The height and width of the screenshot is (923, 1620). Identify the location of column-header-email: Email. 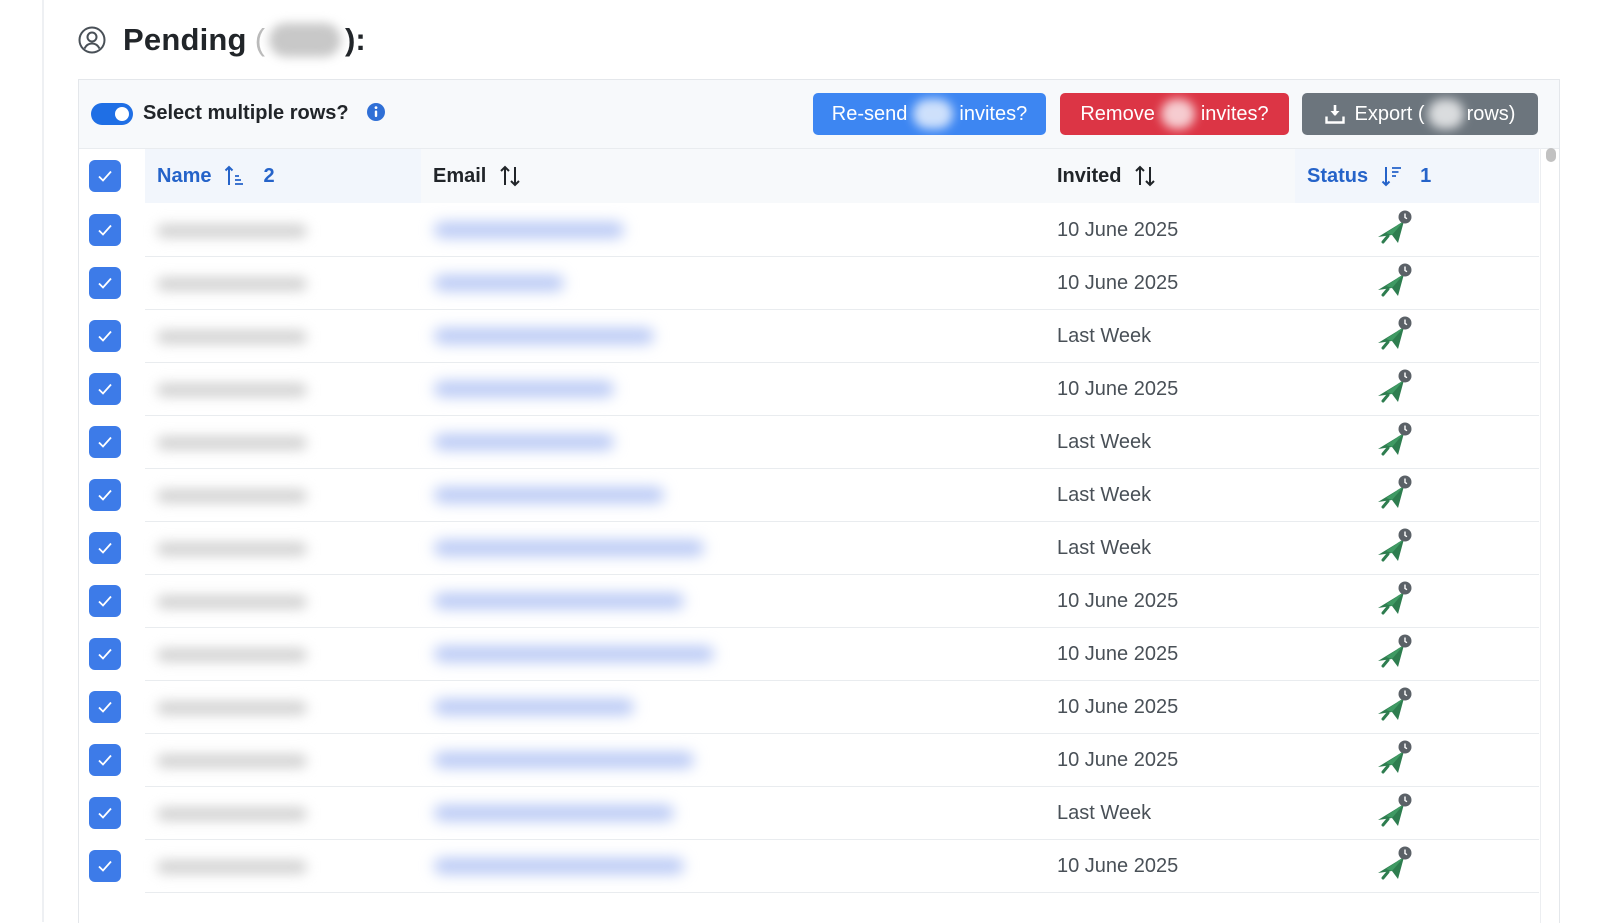
(739, 176).